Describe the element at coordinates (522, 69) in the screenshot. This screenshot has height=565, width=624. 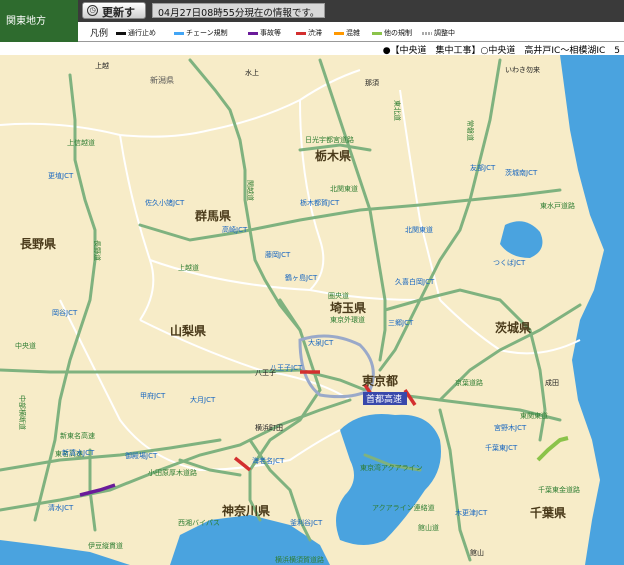
I see `city-iwaki: いわき勿来` at that location.